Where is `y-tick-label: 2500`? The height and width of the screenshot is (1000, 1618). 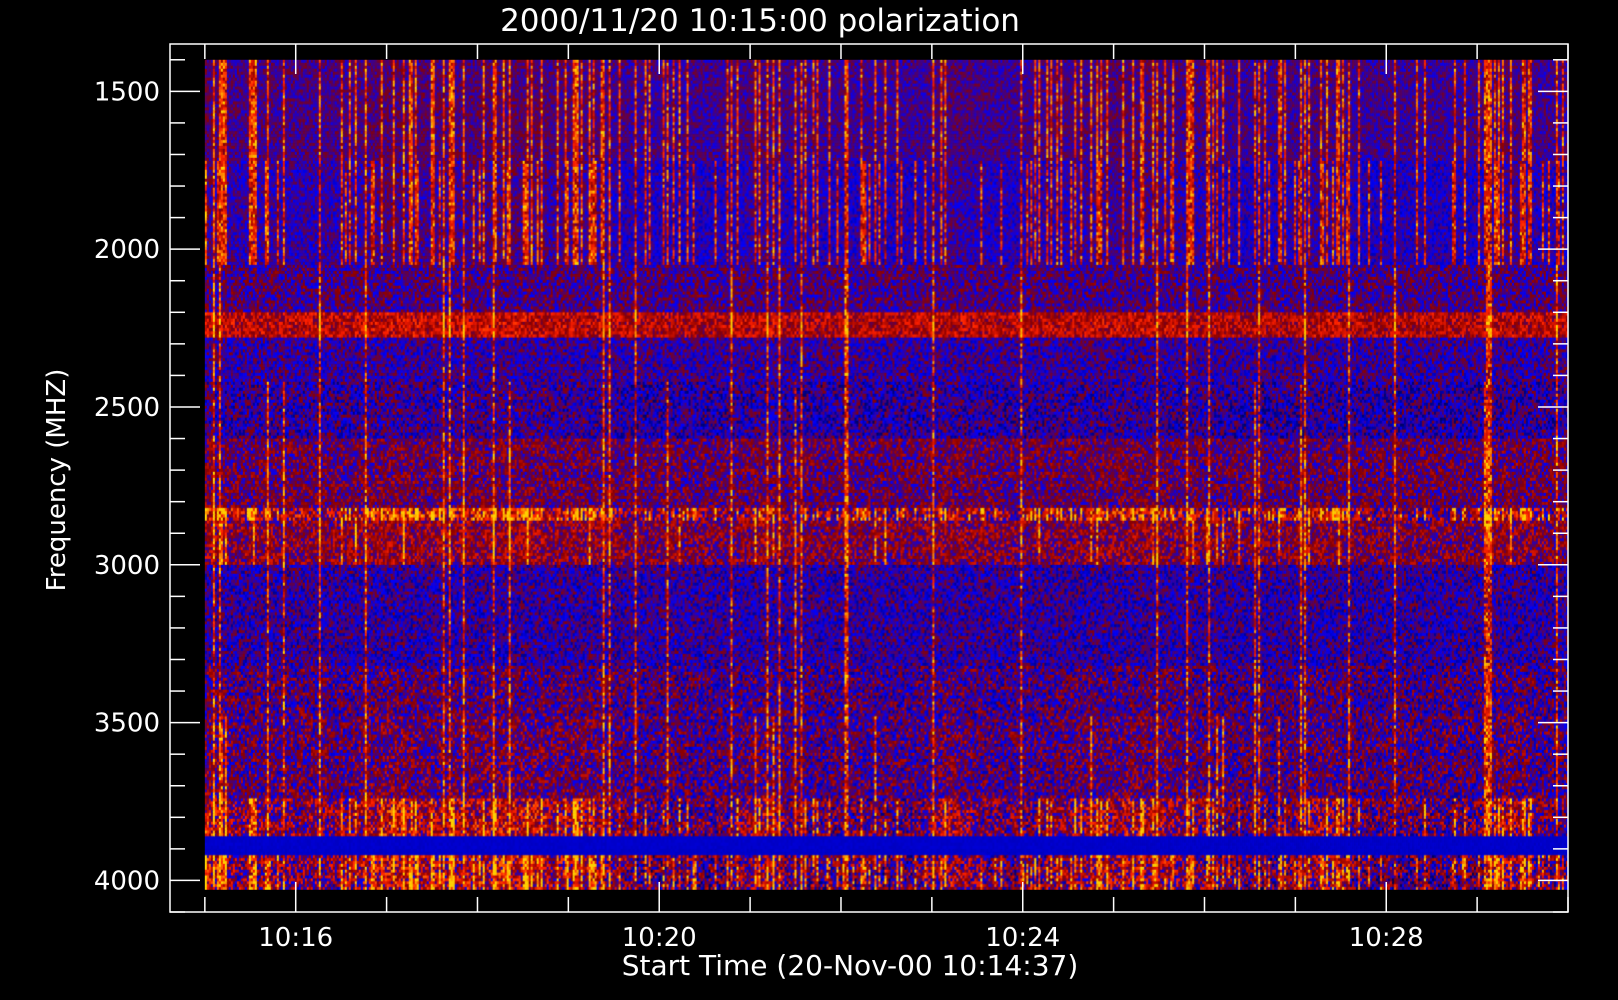 y-tick-label: 2500 is located at coordinates (127, 408).